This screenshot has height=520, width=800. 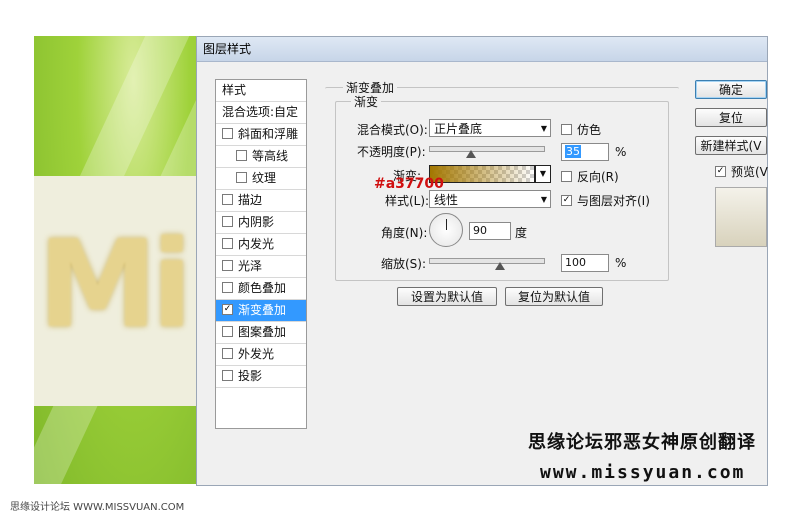 I want to click on reset-default-button: 复位为默认值, so click(x=554, y=296).